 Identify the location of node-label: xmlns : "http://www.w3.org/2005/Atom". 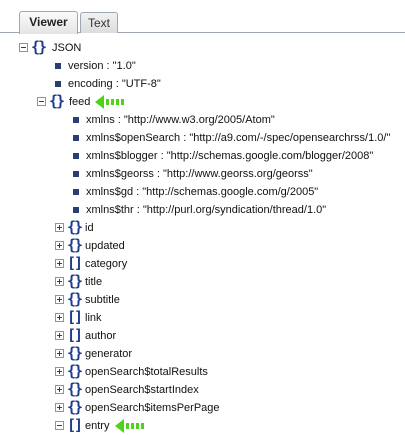
(180, 120).